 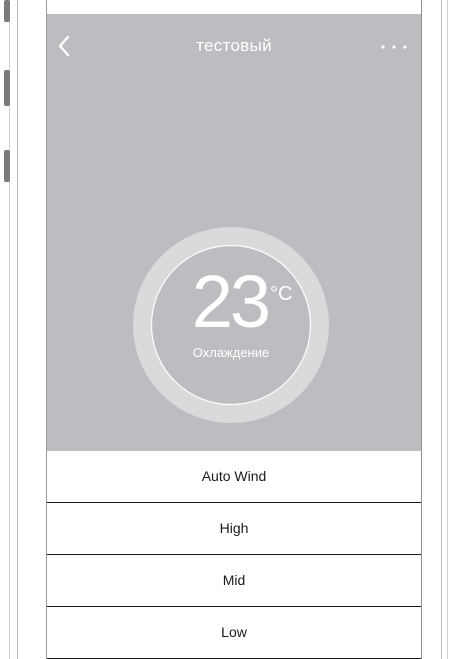 I want to click on side-button, so click(x=7, y=11).